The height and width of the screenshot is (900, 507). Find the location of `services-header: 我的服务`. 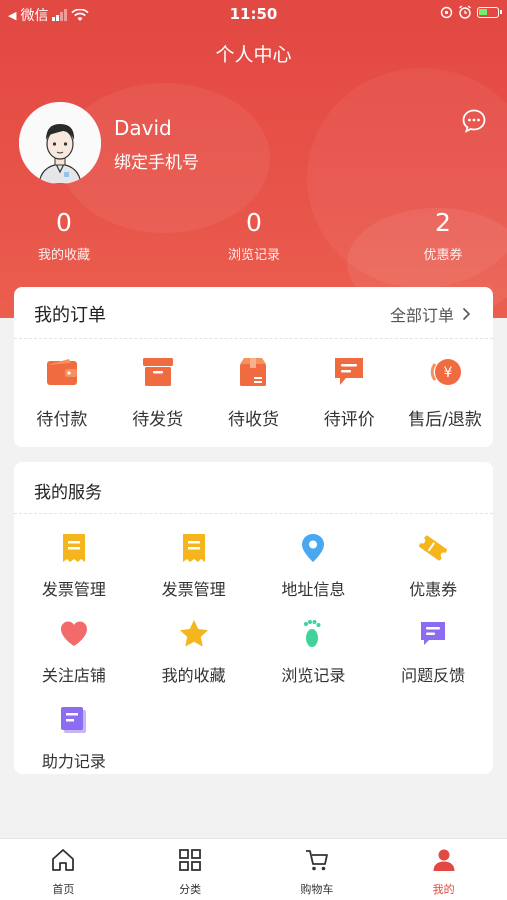

services-header: 我的服务 is located at coordinates (253, 488).